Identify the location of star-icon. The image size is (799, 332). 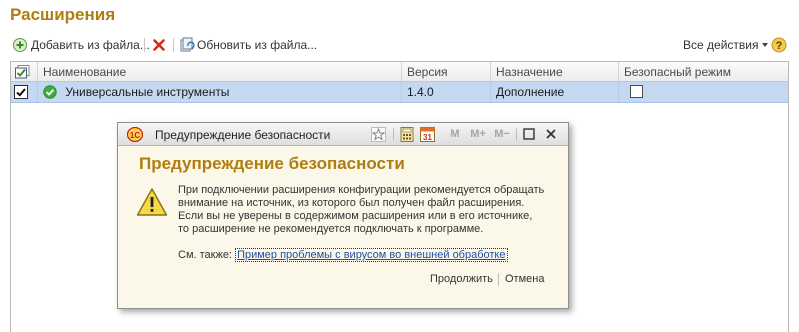
(378, 134).